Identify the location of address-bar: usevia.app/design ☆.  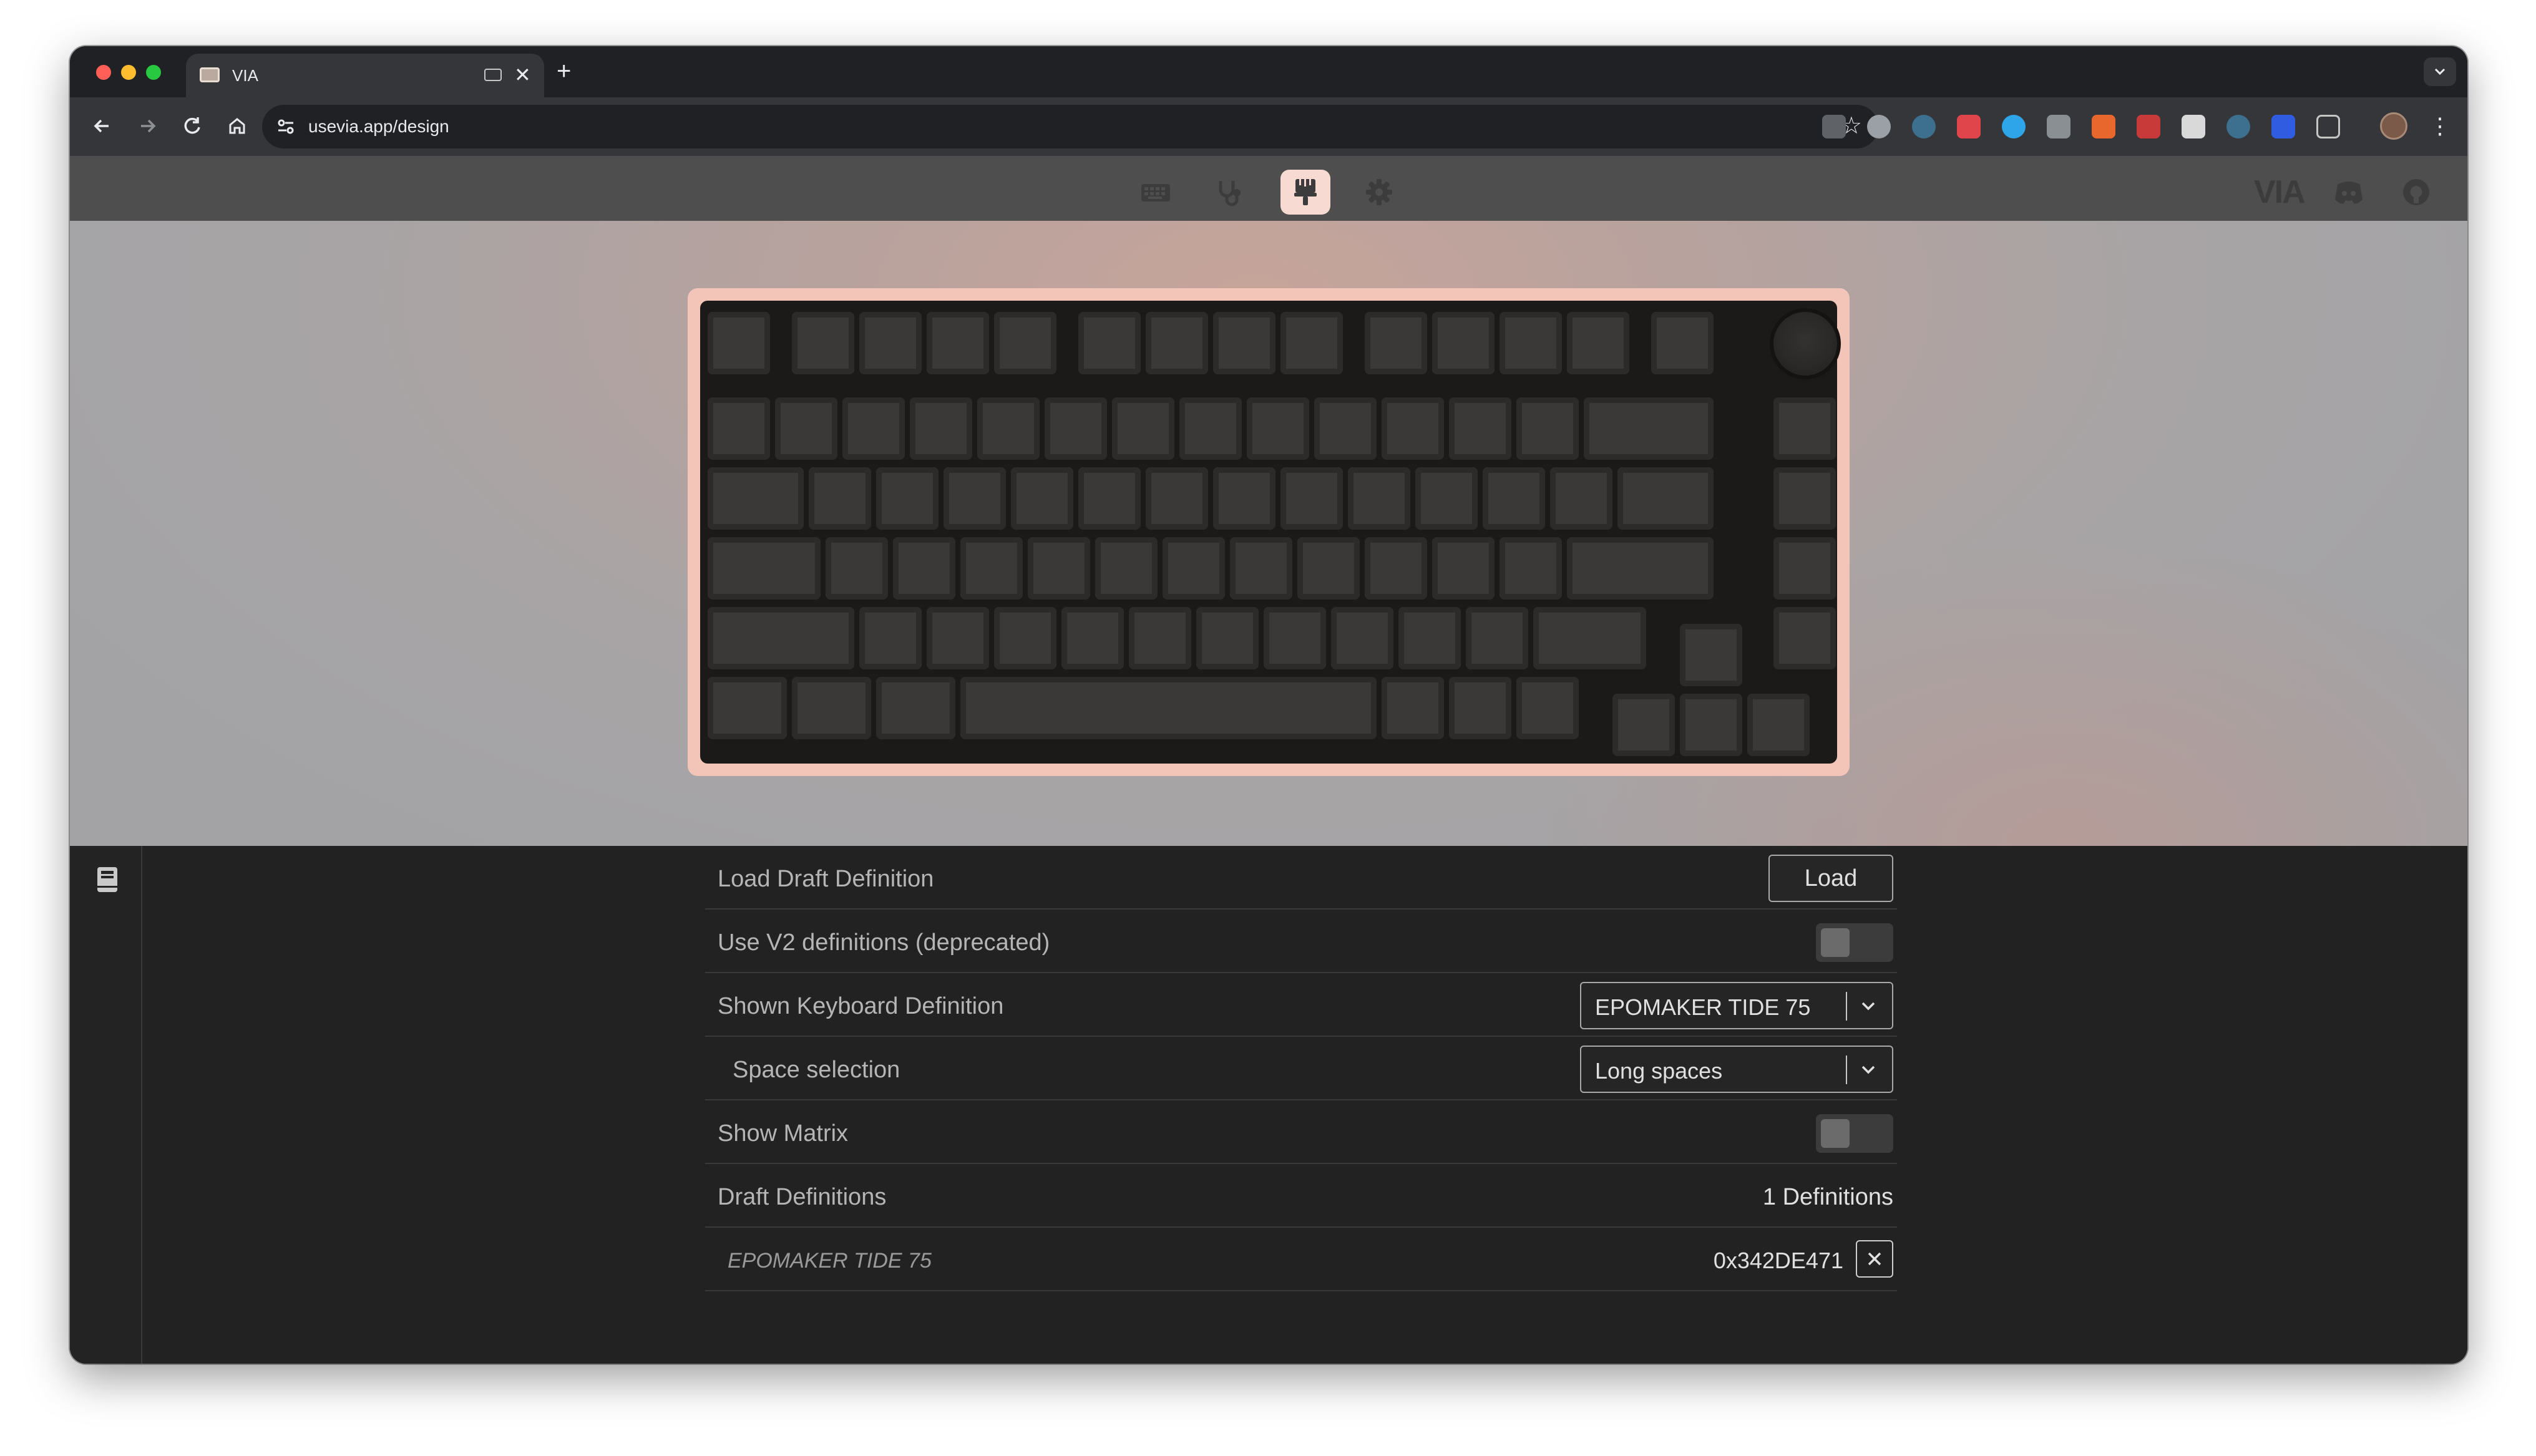
(1070, 127).